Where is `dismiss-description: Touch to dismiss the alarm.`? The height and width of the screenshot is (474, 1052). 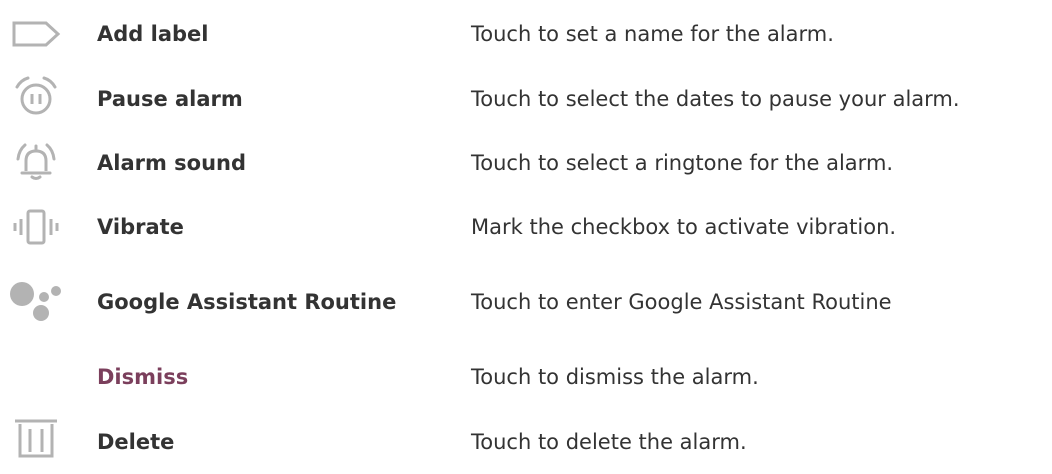
dismiss-description: Touch to dismiss the alarm. is located at coordinates (615, 377).